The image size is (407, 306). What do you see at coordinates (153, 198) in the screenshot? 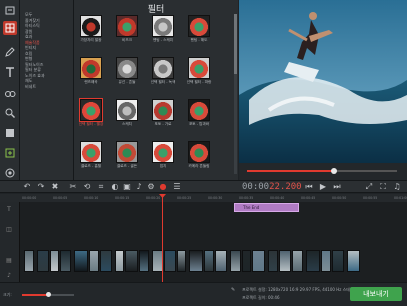
I see `ruler-tick: 00:00:20` at bounding box center [153, 198].